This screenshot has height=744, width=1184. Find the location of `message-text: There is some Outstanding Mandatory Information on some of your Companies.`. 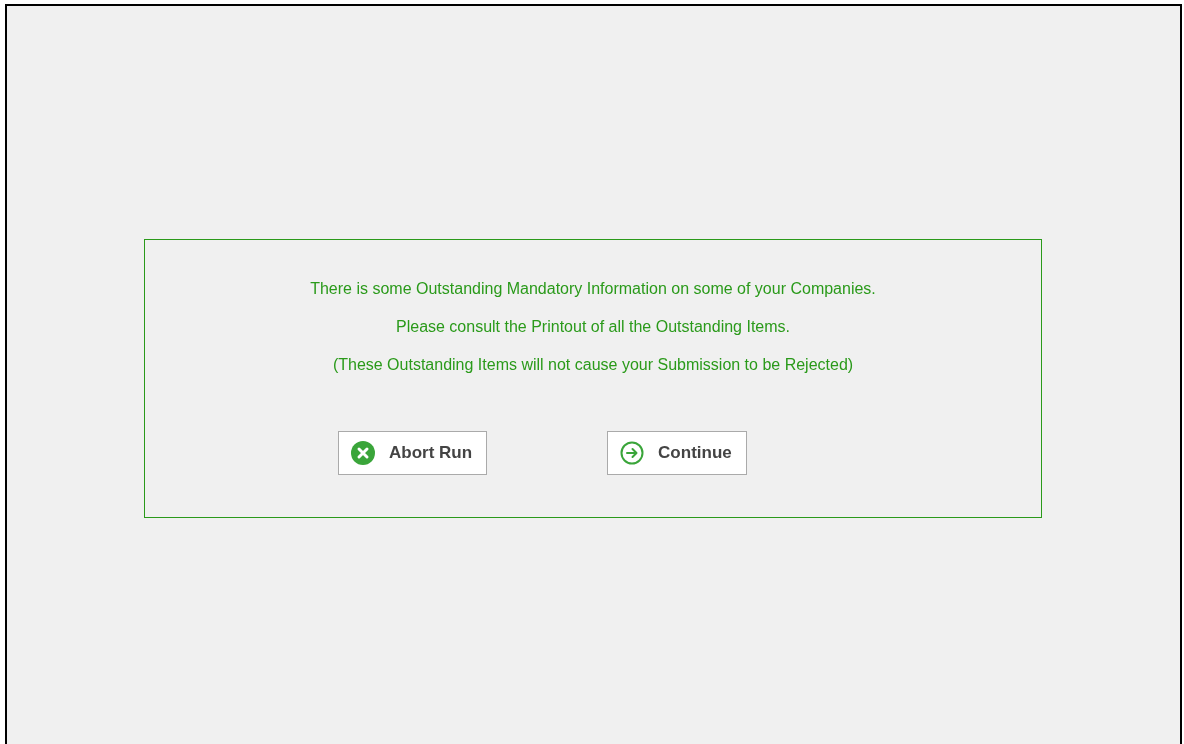

message-text: There is some Outstanding Mandatory Information on some of your Companies. is located at coordinates (593, 289).